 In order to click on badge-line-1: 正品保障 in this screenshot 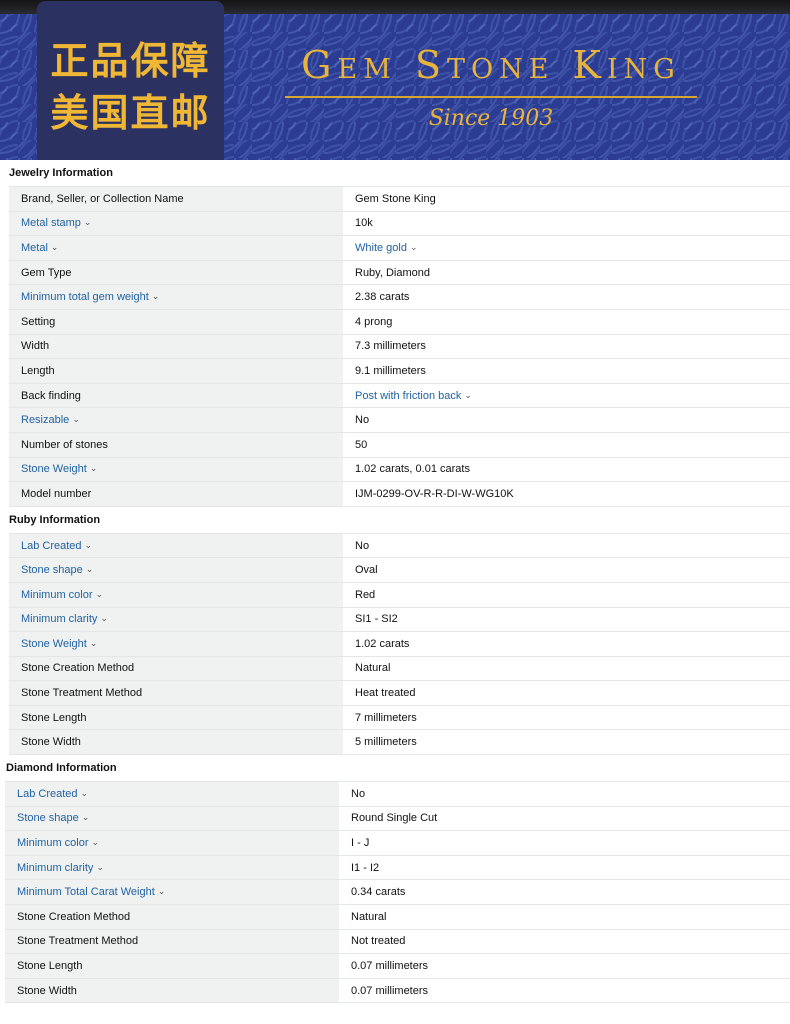, I will do `click(130, 61)`.